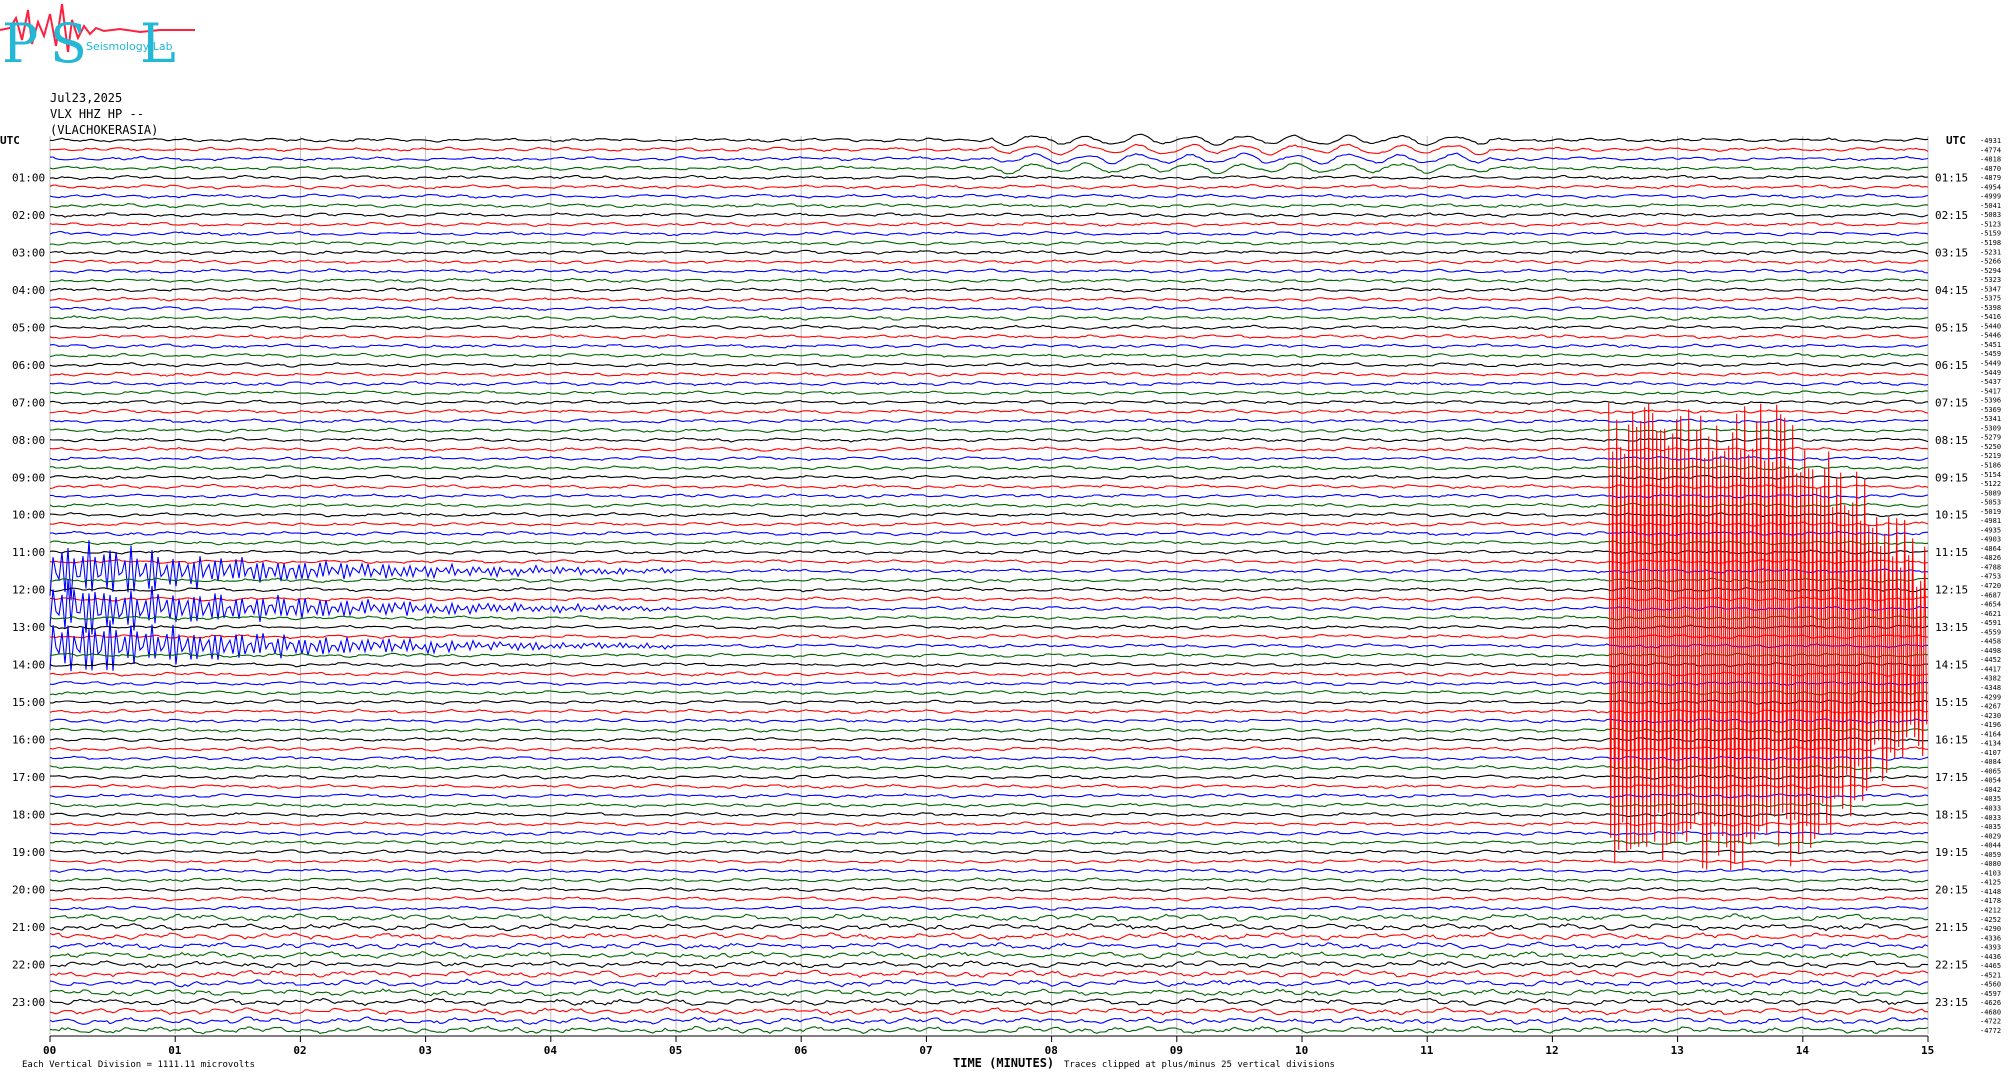 The image size is (2010, 1080). What do you see at coordinates (1951, 252) in the screenshot?
I see `right-hour-tick: 03:15` at bounding box center [1951, 252].